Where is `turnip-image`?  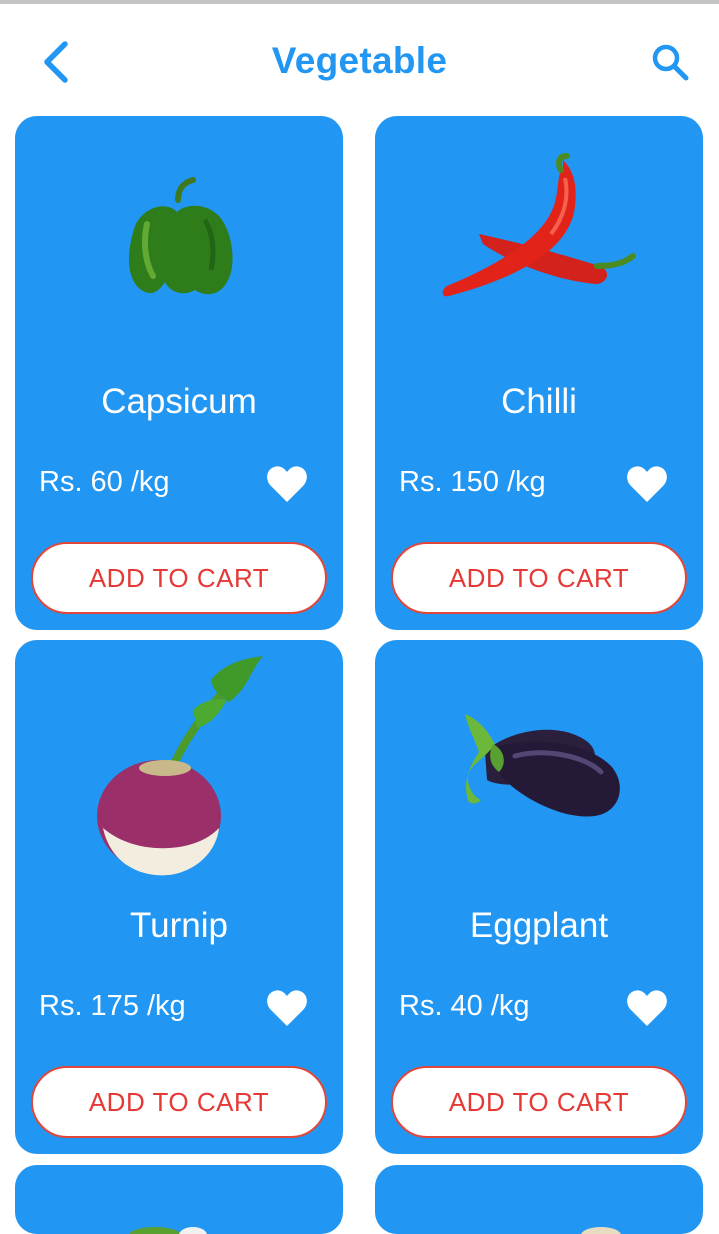 turnip-image is located at coordinates (179, 770).